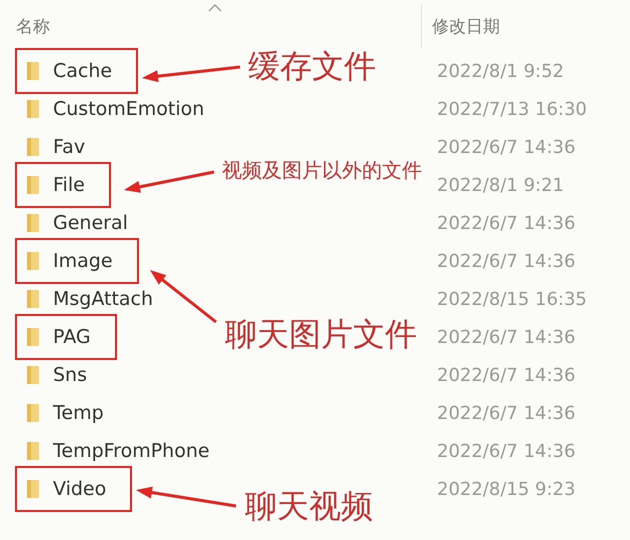 This screenshot has height=540, width=630. Describe the element at coordinates (183, 297) in the screenshot. I see `arrow` at that location.